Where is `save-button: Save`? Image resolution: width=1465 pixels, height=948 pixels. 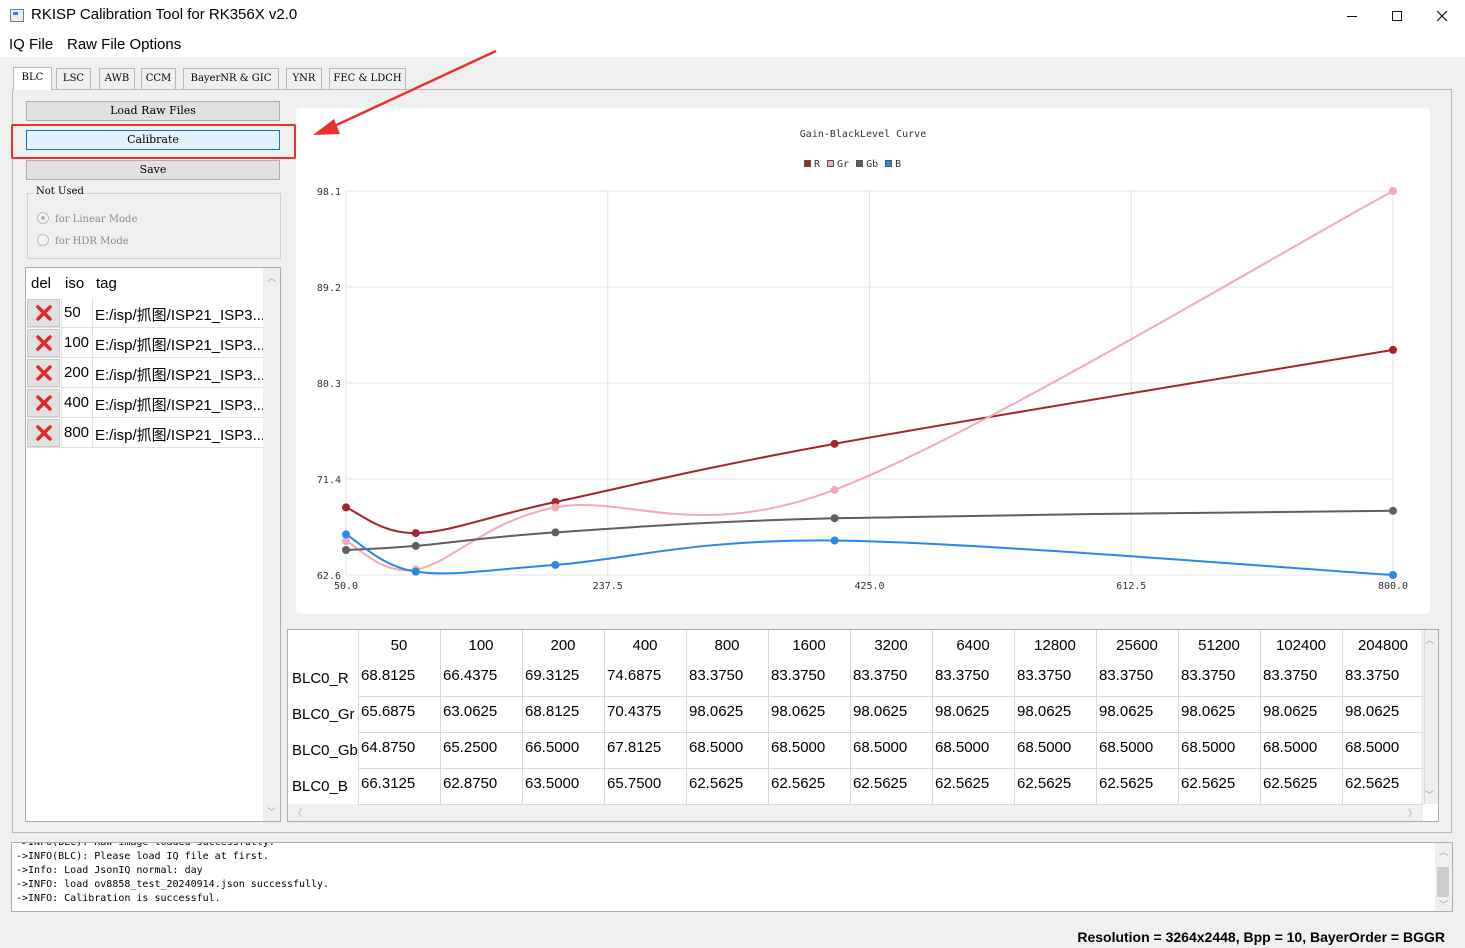
save-button: Save is located at coordinates (153, 170).